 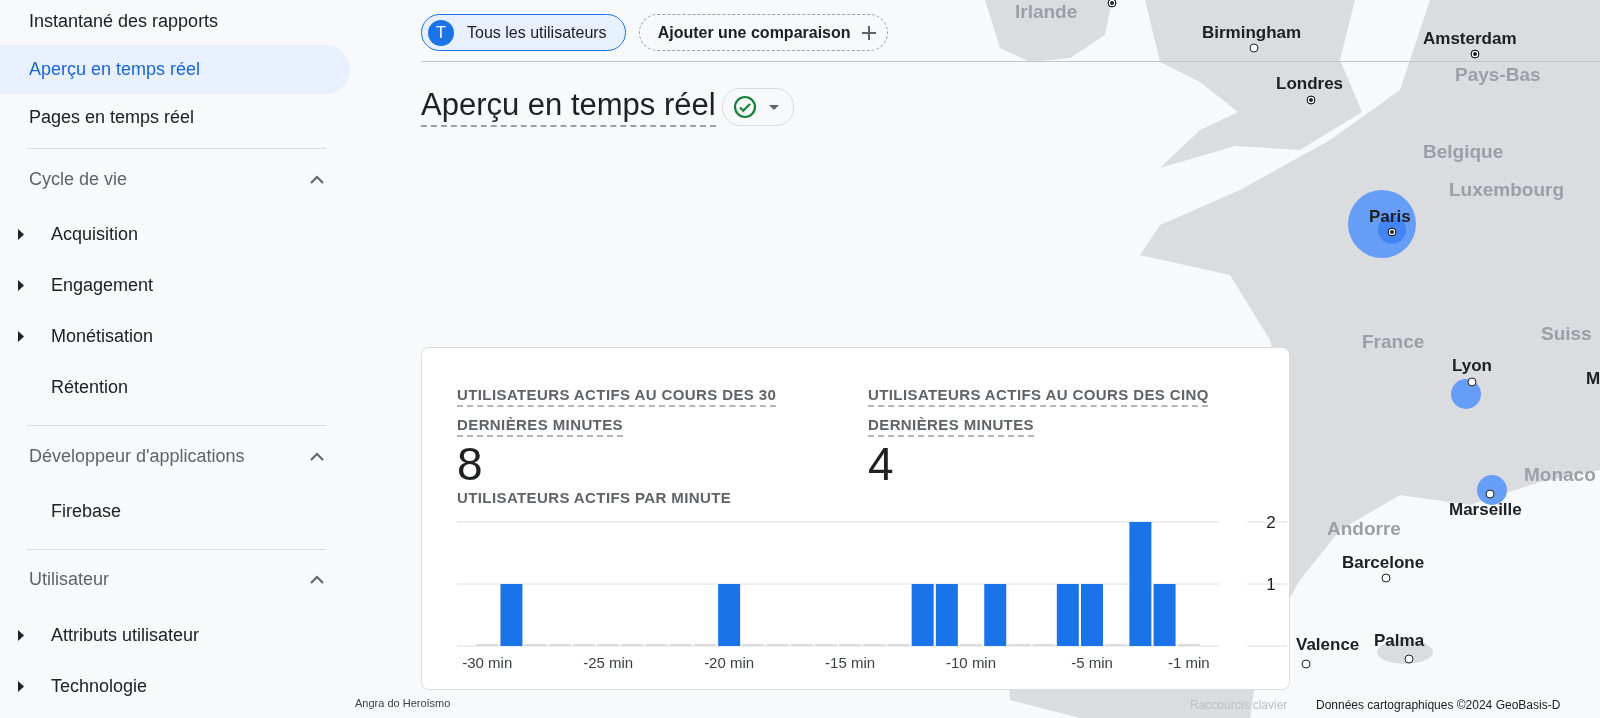 I want to click on country-label: Luxembourg, so click(x=1507, y=190).